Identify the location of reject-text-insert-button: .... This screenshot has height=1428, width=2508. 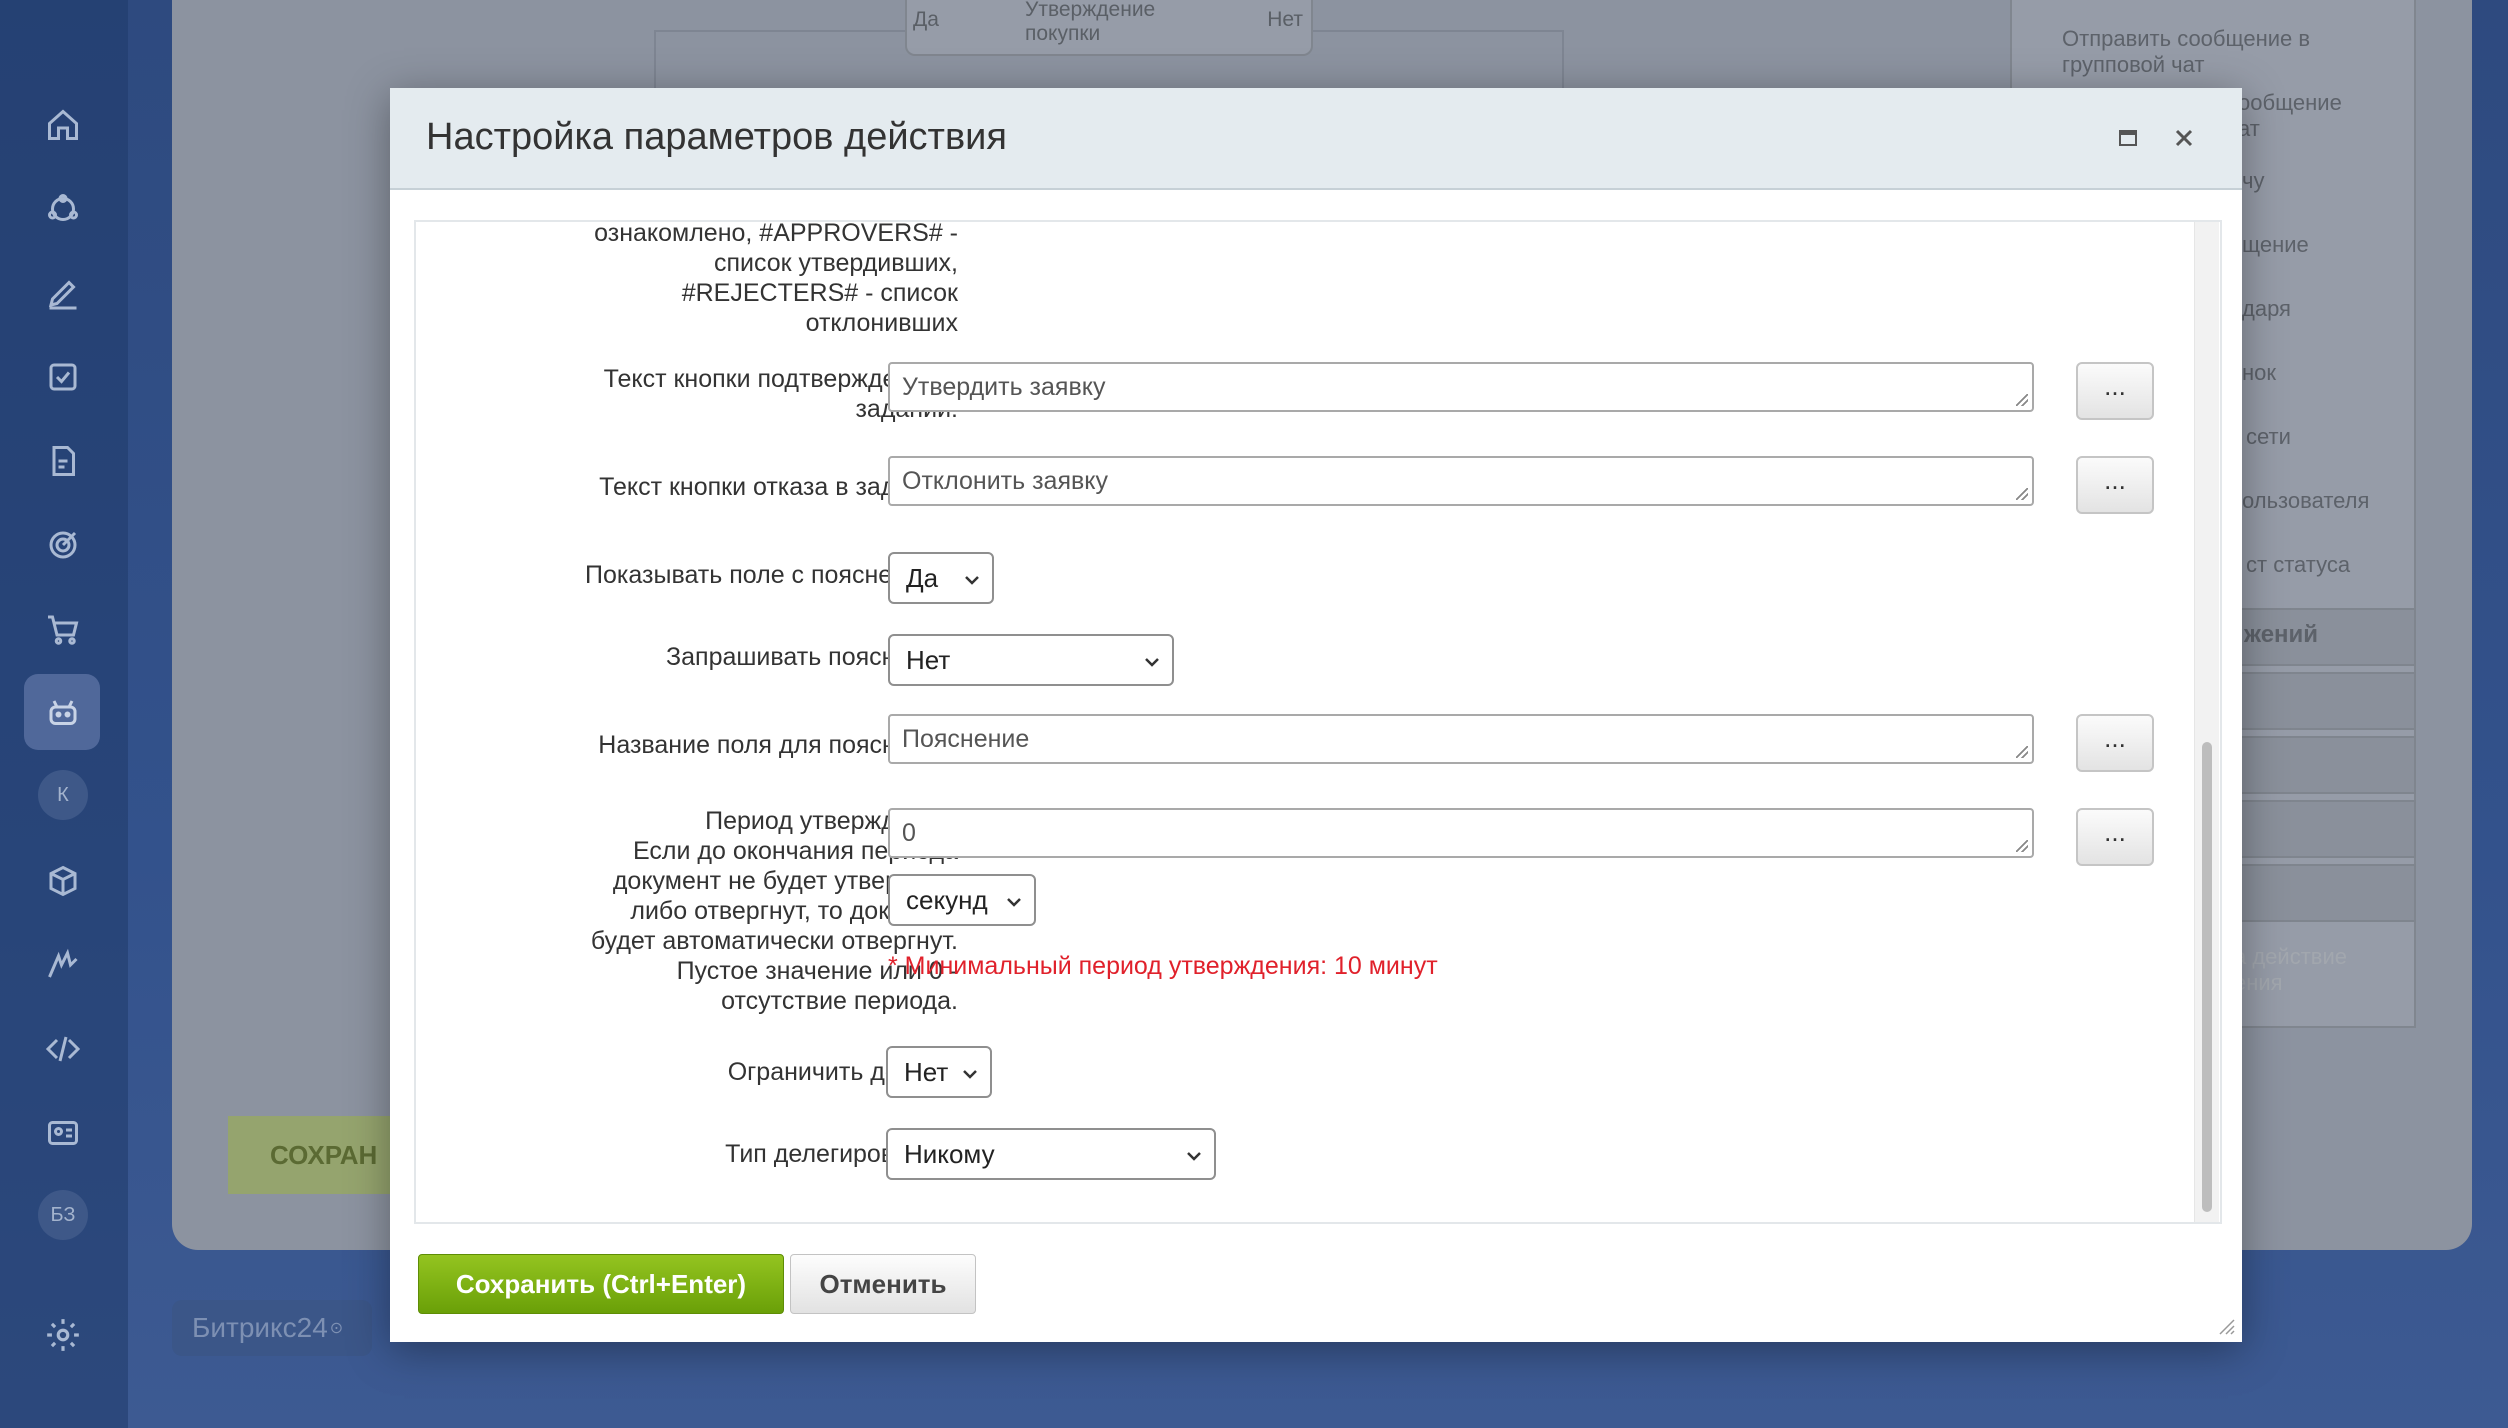
(2115, 485).